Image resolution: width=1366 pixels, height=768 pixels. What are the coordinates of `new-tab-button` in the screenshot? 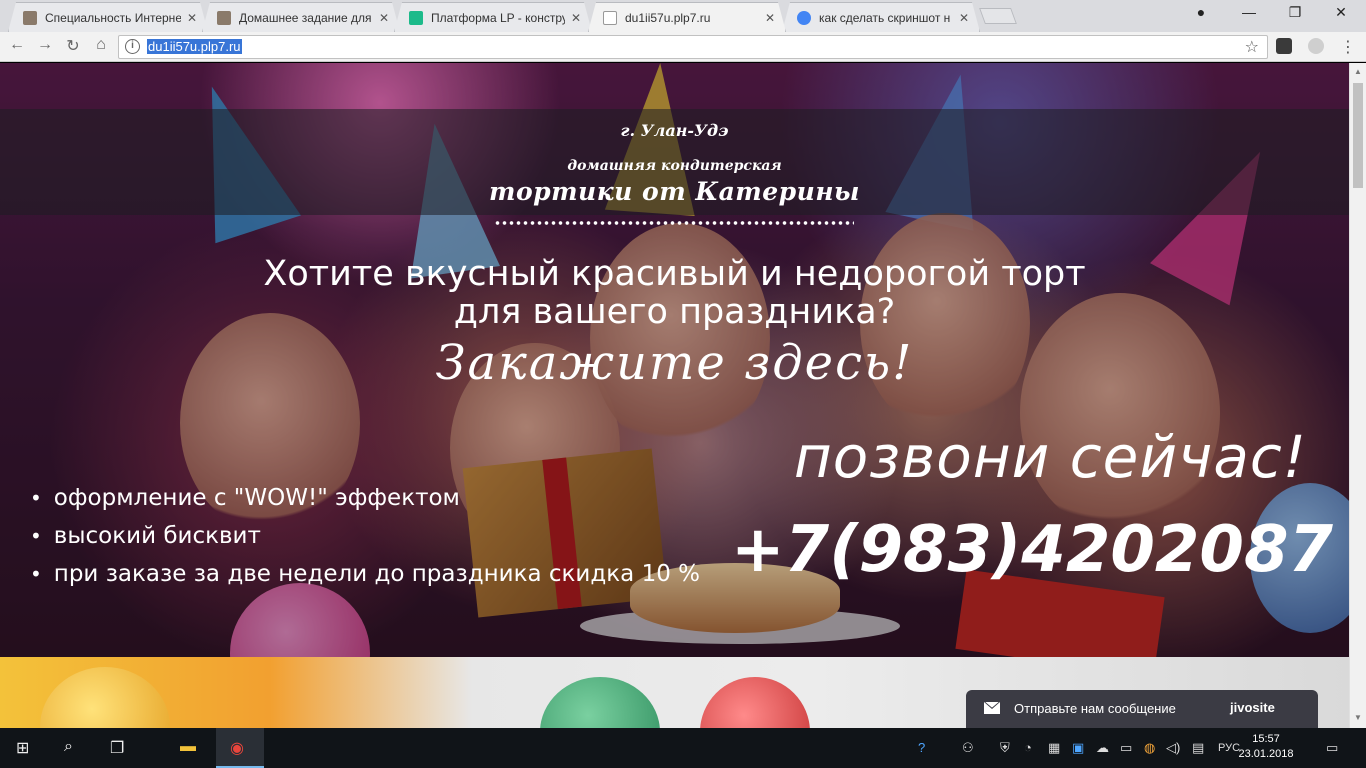 It's located at (998, 16).